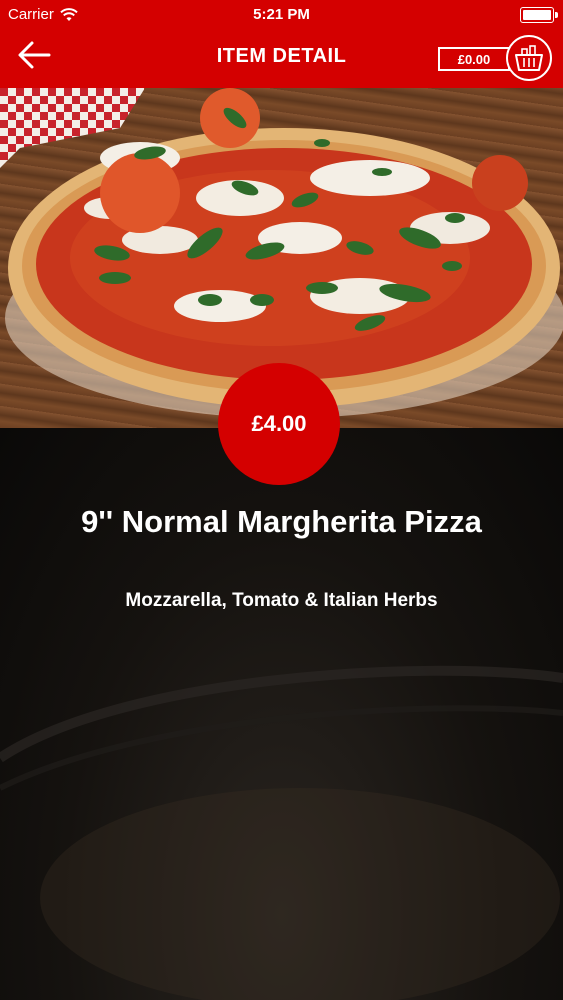 This screenshot has height=1000, width=563. What do you see at coordinates (281, 600) in the screenshot?
I see `item-description: Mozzarella, Tomato & Italian Herbs` at bounding box center [281, 600].